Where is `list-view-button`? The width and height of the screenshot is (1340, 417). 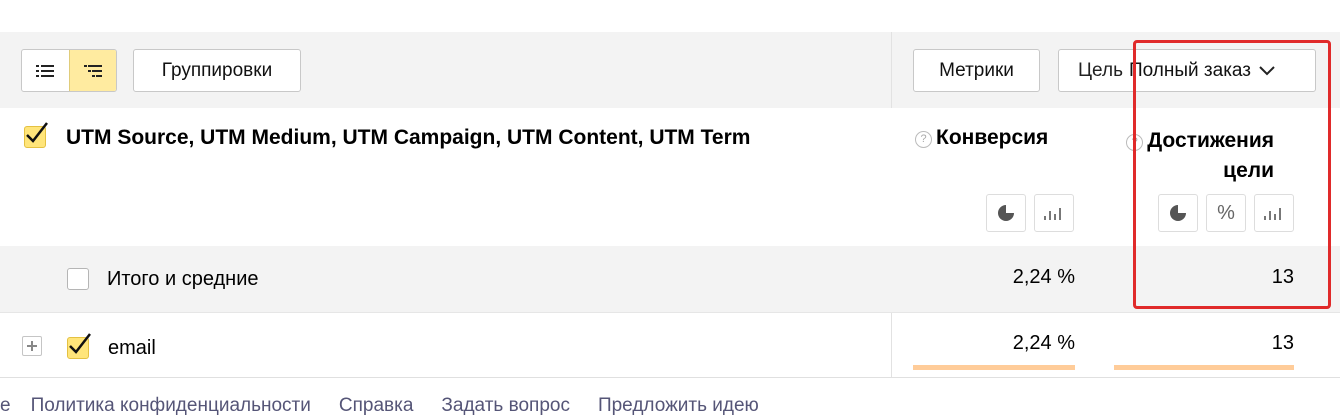 list-view-button is located at coordinates (45, 70).